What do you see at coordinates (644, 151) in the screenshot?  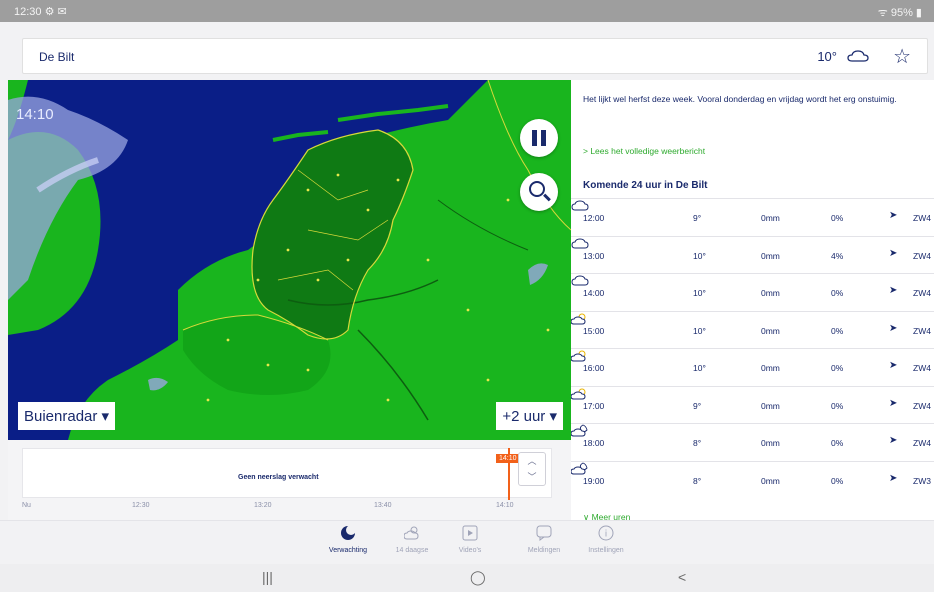 I see `read-full-forecast-link: > Lees het volledige weerbericht` at bounding box center [644, 151].